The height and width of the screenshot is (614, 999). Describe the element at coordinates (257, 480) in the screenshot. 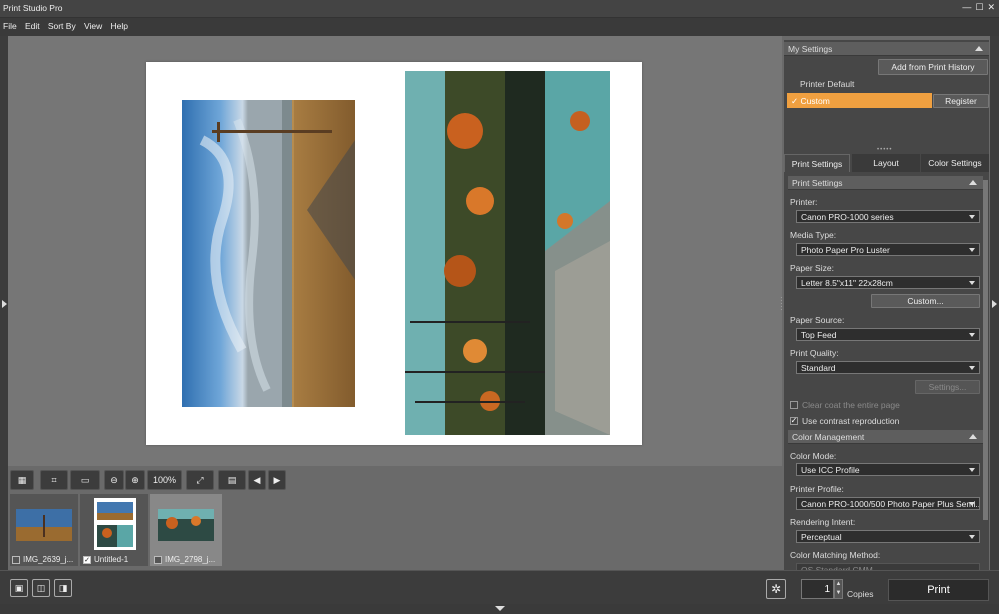

I see `prev-arrow-icon: ◀` at that location.